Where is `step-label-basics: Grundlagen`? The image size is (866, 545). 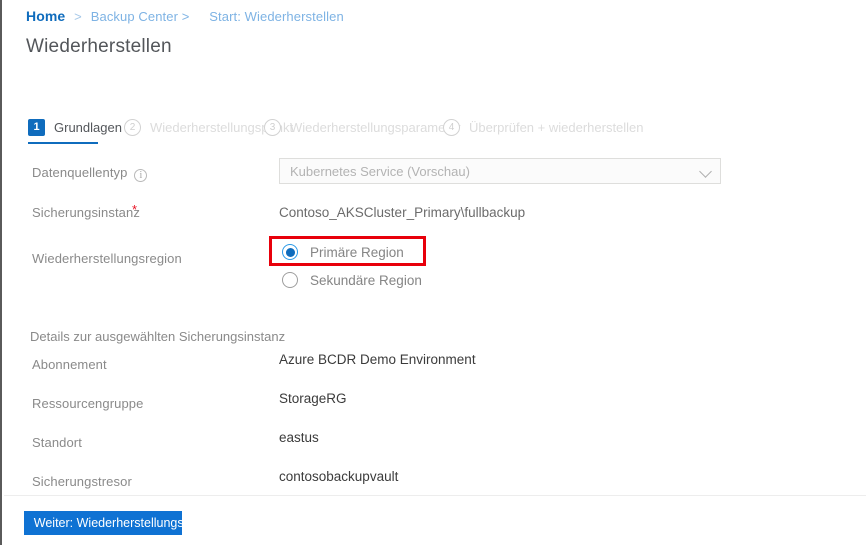 step-label-basics: Grundlagen is located at coordinates (88, 127).